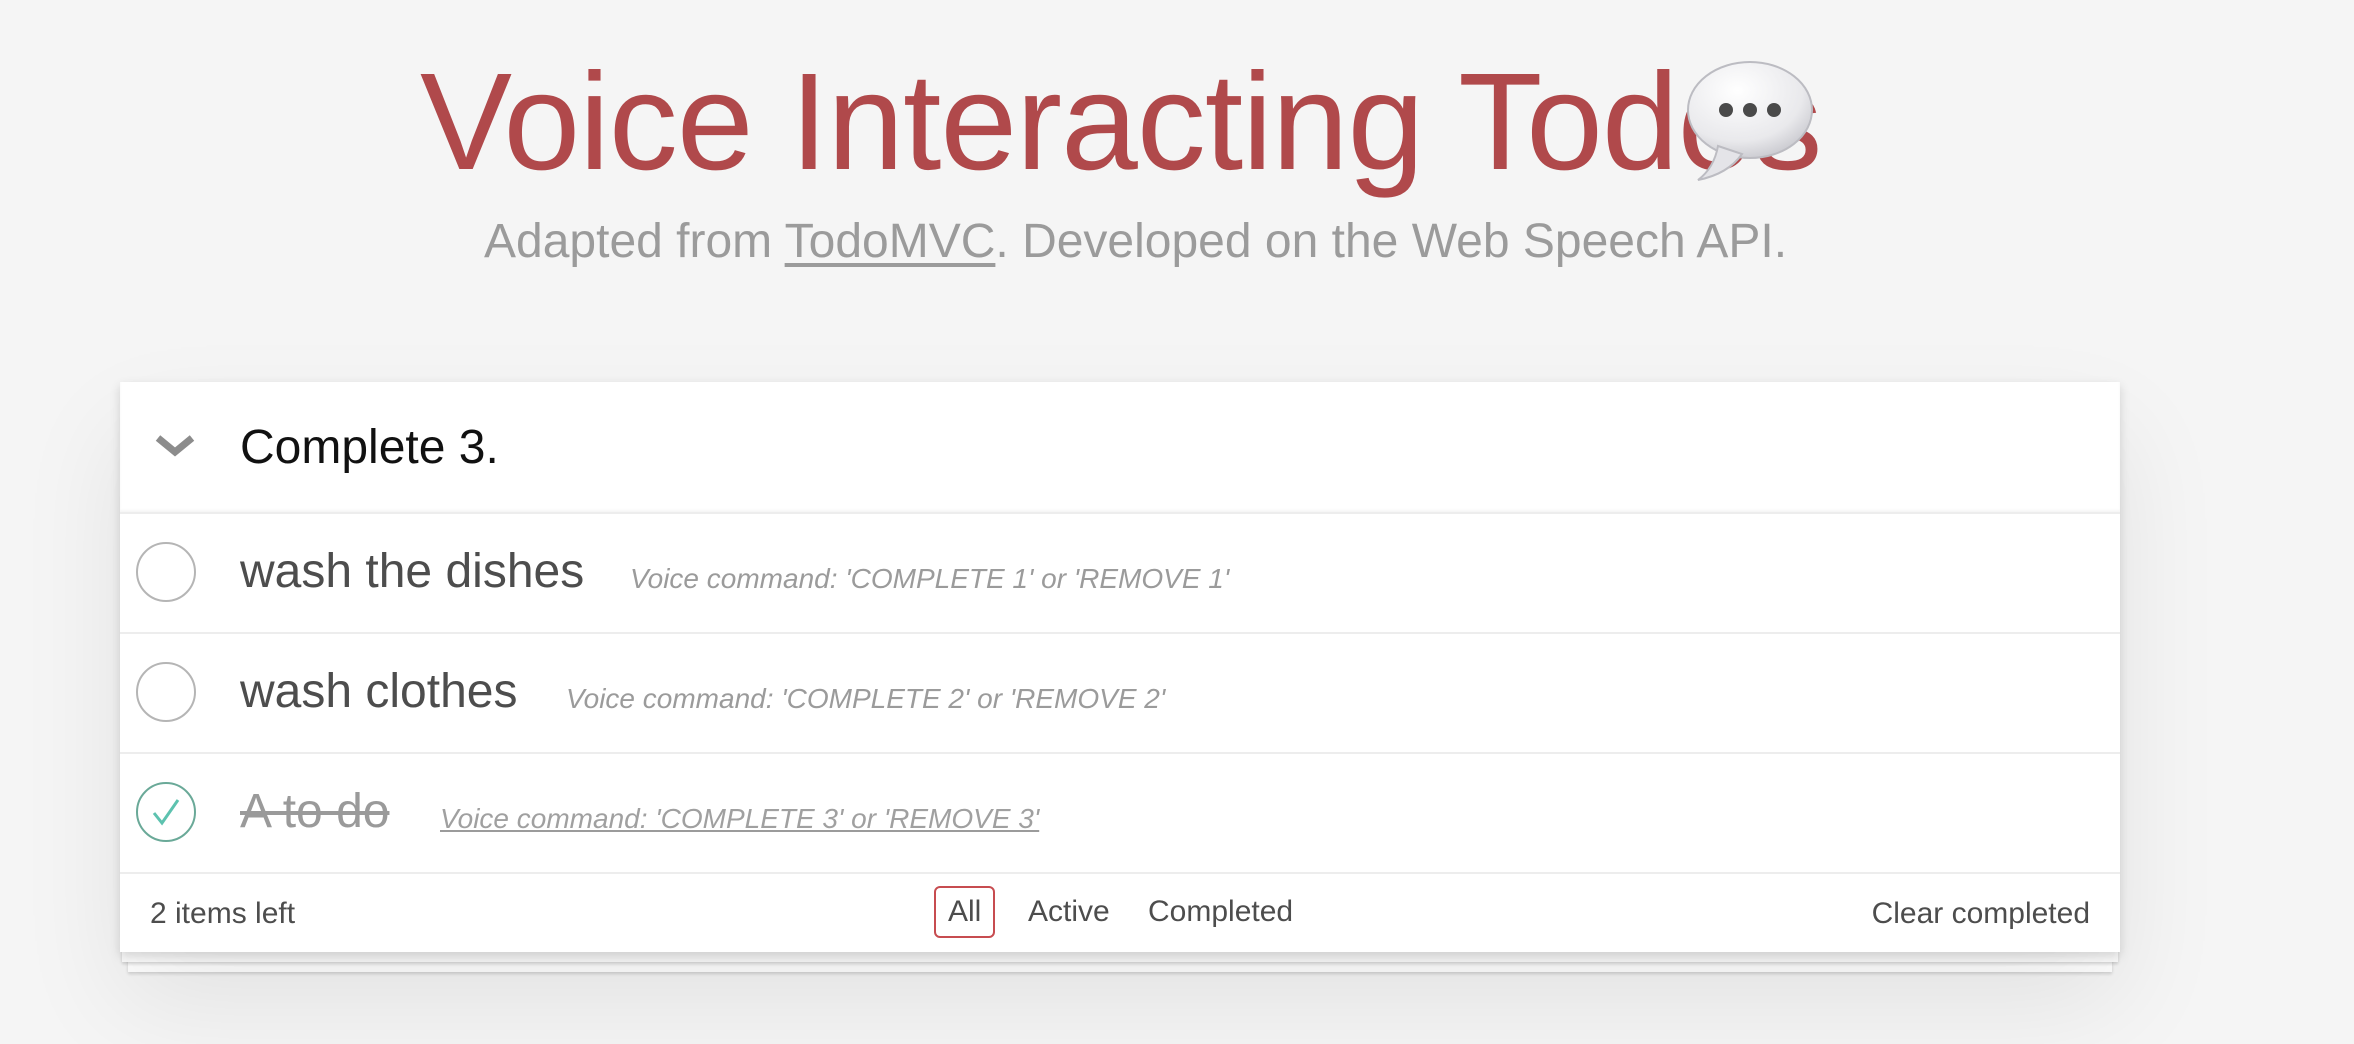 The width and height of the screenshot is (2354, 1044). I want to click on checkmark-icon, so click(166, 812).